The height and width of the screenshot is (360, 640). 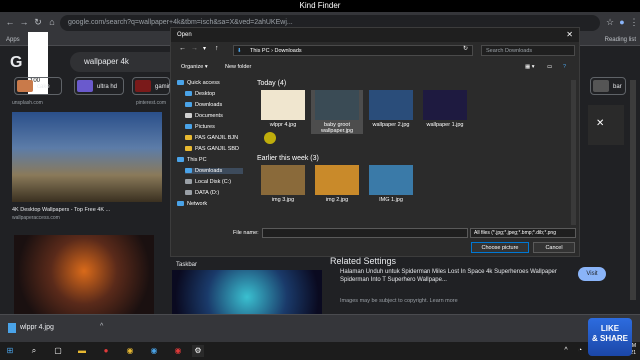 What do you see at coordinates (58, 351) in the screenshot?
I see `task-view-icon: ▢` at bounding box center [58, 351].